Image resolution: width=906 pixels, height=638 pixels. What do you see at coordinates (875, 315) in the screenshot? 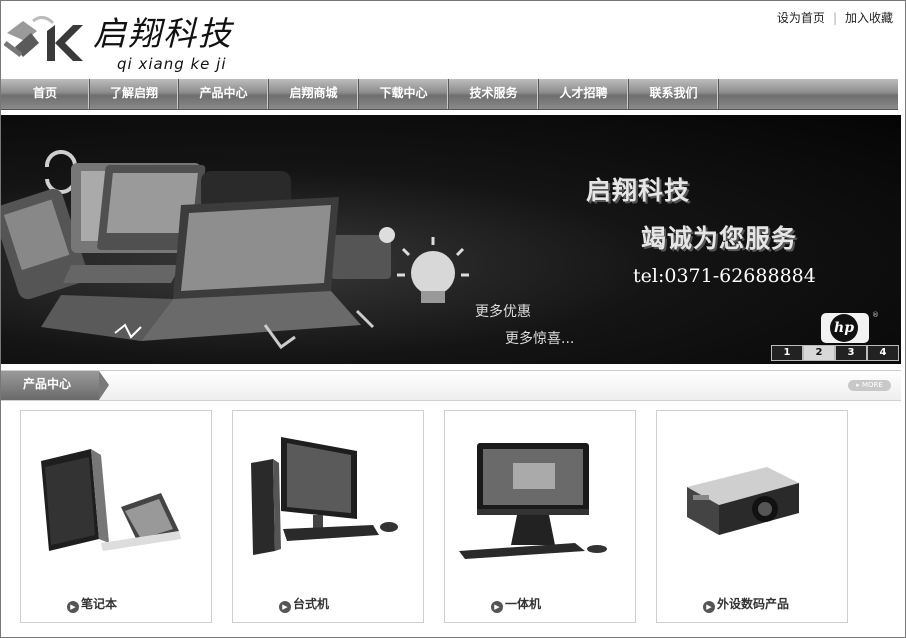
I see `hp-registered-mark: ®` at bounding box center [875, 315].